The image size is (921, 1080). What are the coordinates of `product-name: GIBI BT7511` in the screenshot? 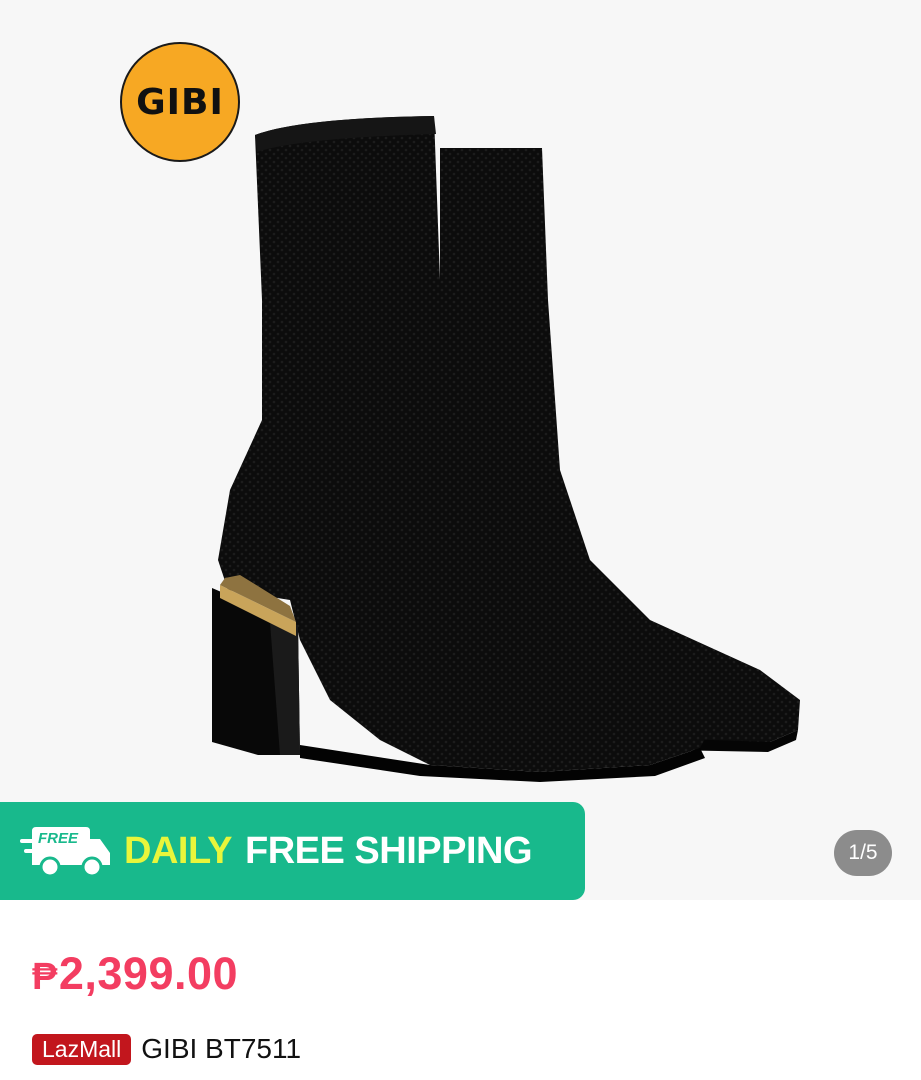 It's located at (221, 1048).